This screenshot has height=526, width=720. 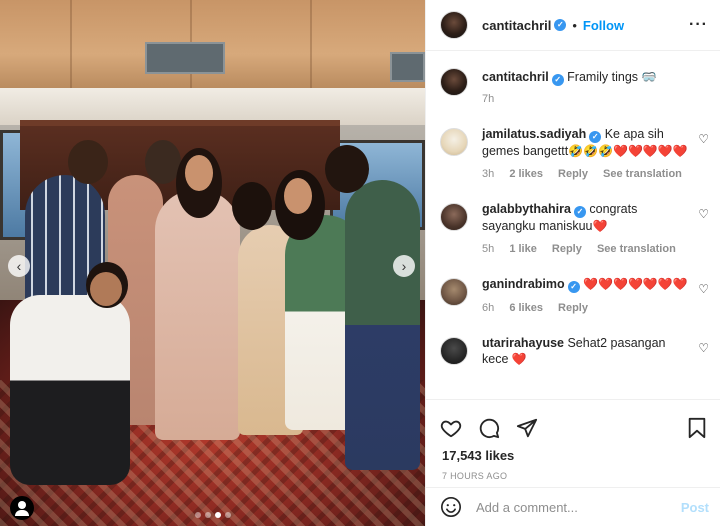 What do you see at coordinates (697, 428) in the screenshot?
I see `bookmark-icon` at bounding box center [697, 428].